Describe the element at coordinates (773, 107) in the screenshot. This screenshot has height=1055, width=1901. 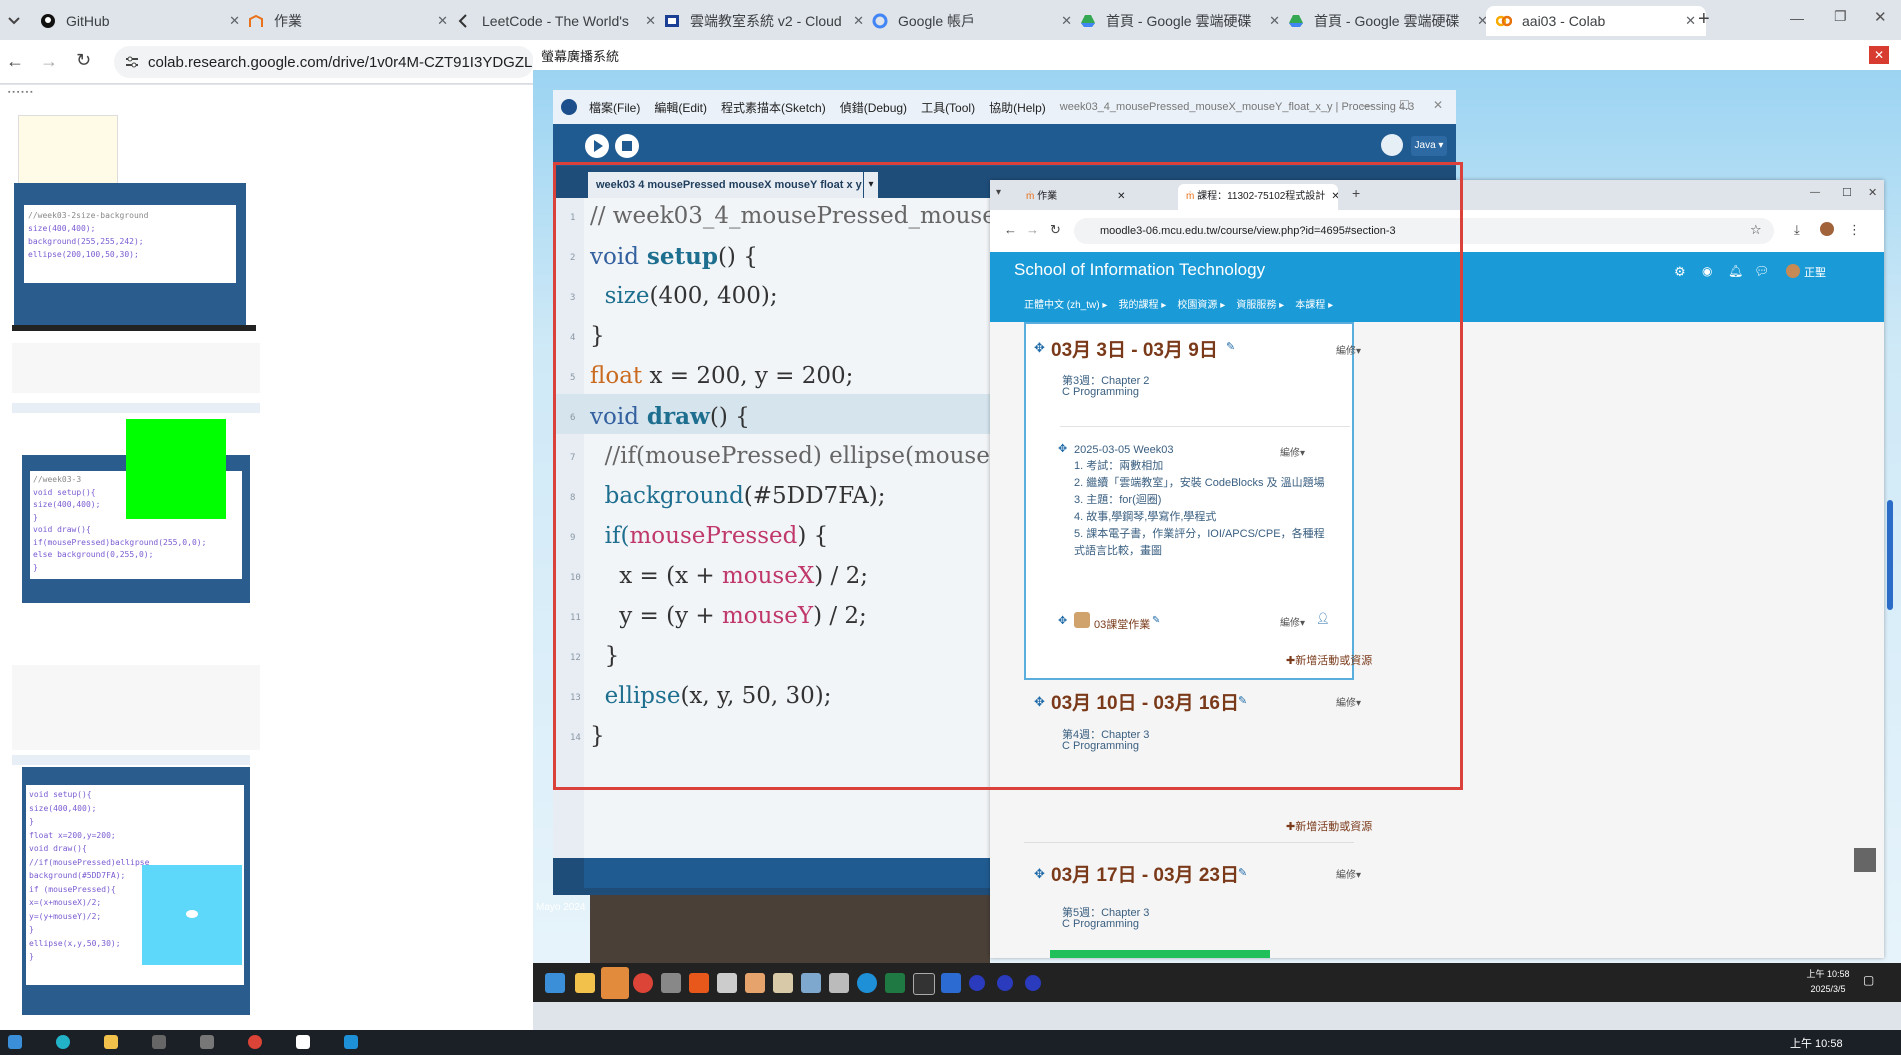
I see `menu-sketch: 程式素描本(Sketch)` at that location.